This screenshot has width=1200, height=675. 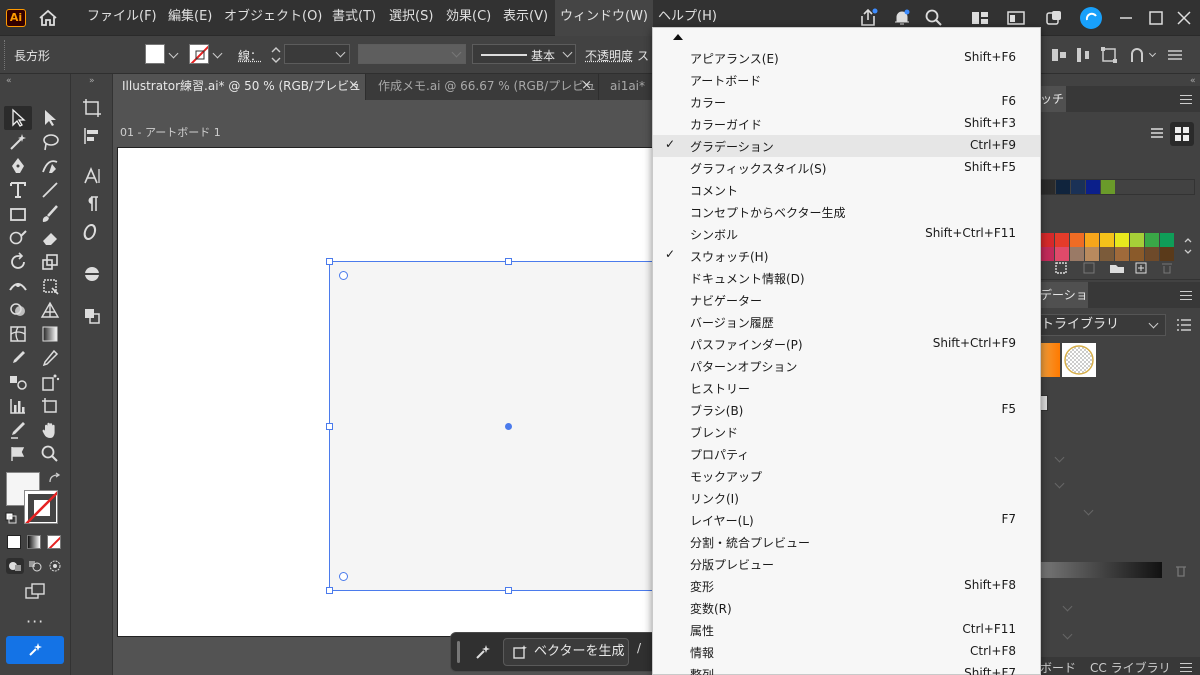 What do you see at coordinates (846, 190) in the screenshot?
I see `window-menu-item: コメント` at bounding box center [846, 190].